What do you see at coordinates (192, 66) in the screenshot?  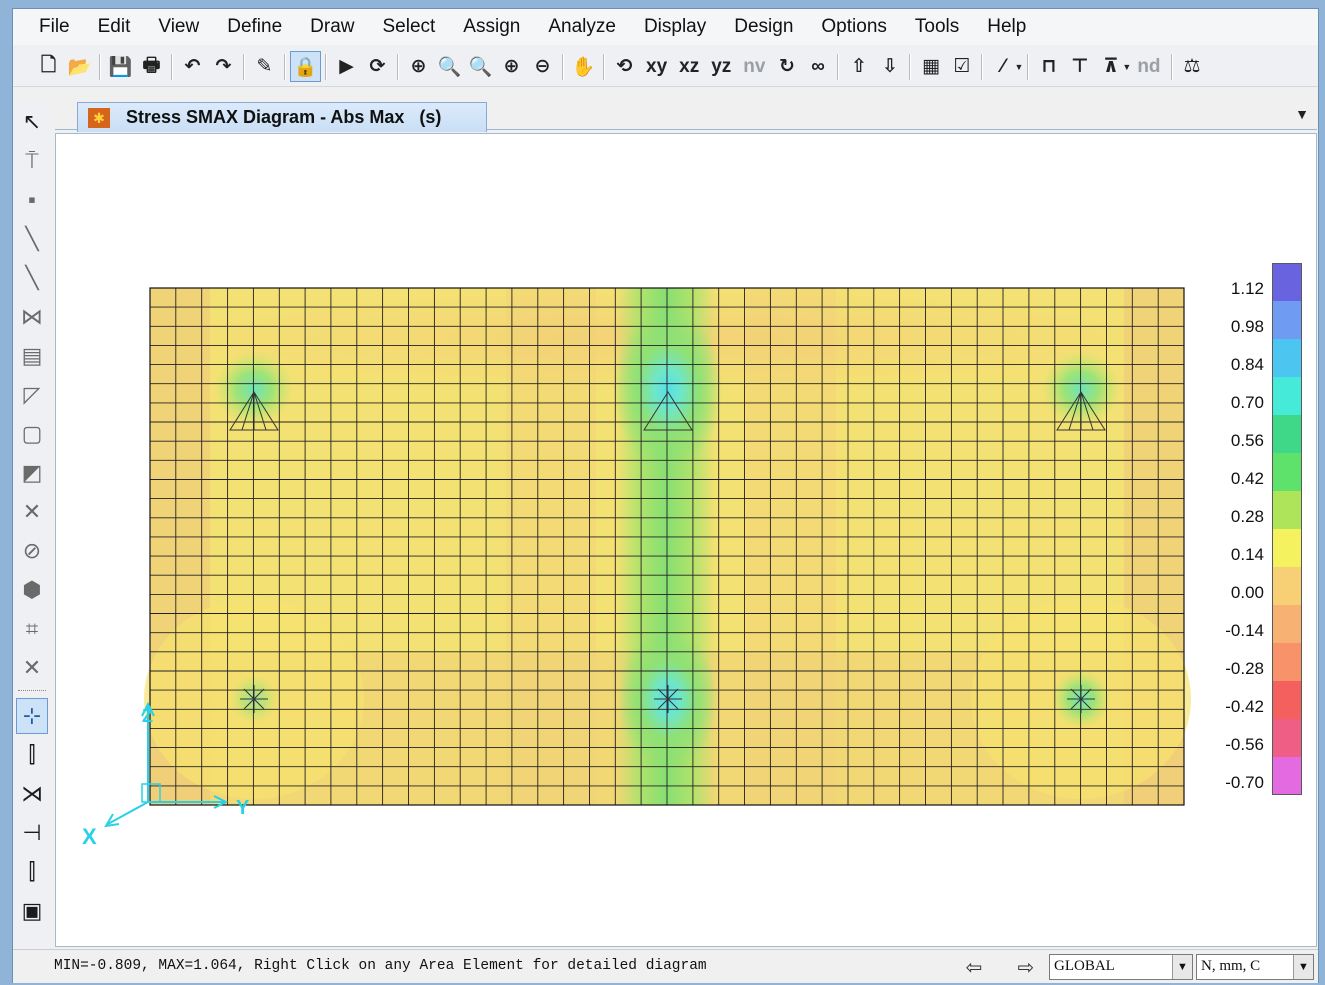 I see `undo-icon: ↶` at bounding box center [192, 66].